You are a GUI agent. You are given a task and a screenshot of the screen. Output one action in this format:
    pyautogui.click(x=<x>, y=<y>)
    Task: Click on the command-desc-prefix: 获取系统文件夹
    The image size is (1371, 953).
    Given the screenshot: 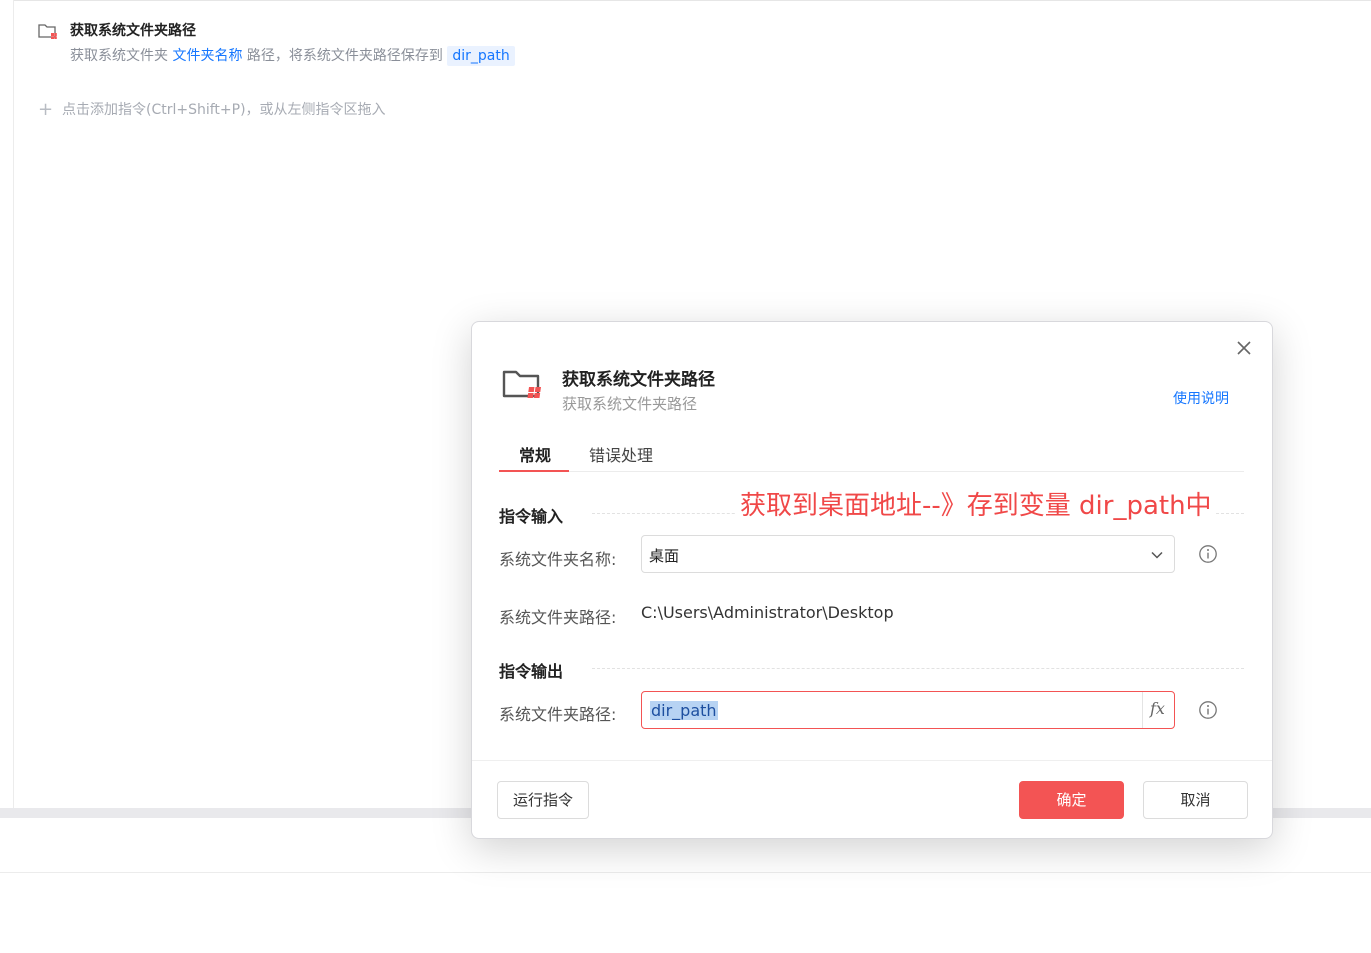 What is the action you would take?
    pyautogui.click(x=119, y=56)
    